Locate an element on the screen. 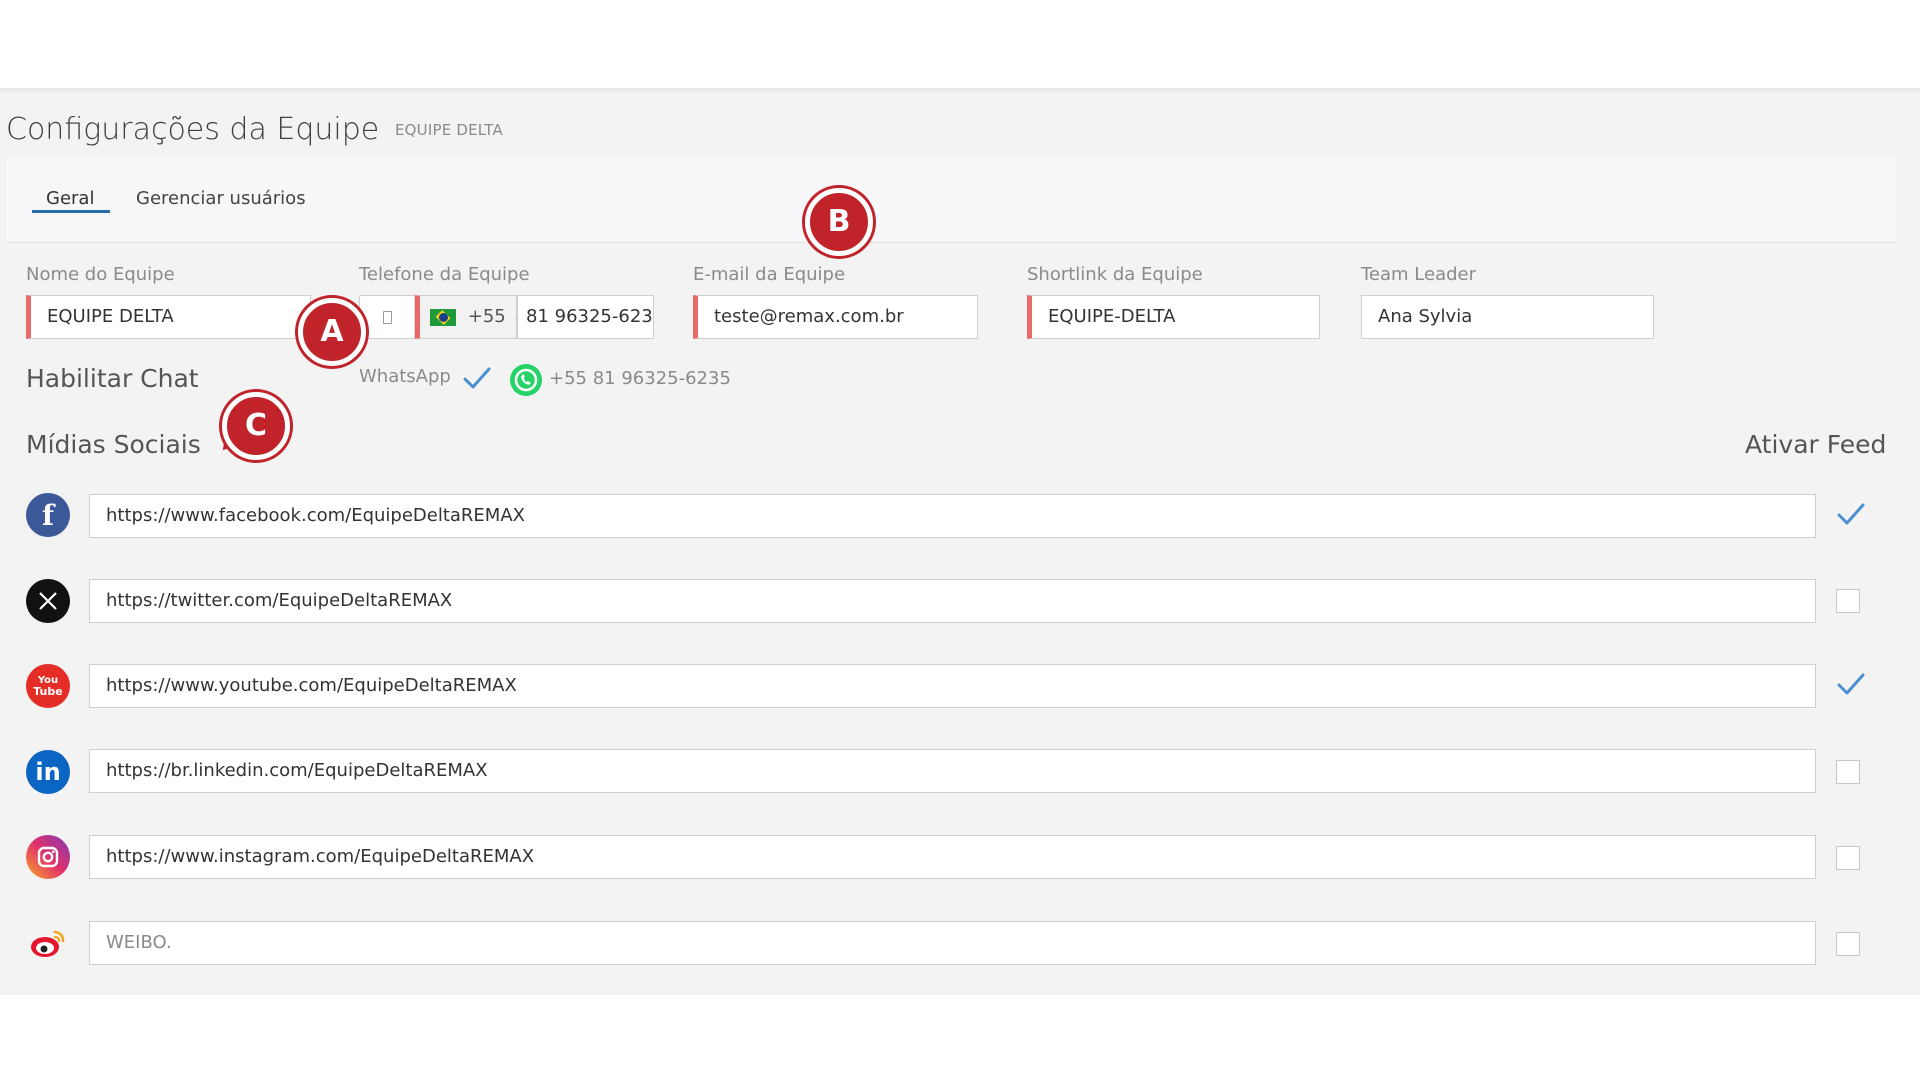 Image resolution: width=1920 pixels, height=1080 pixels. brazil-flag-icon is located at coordinates (443, 317).